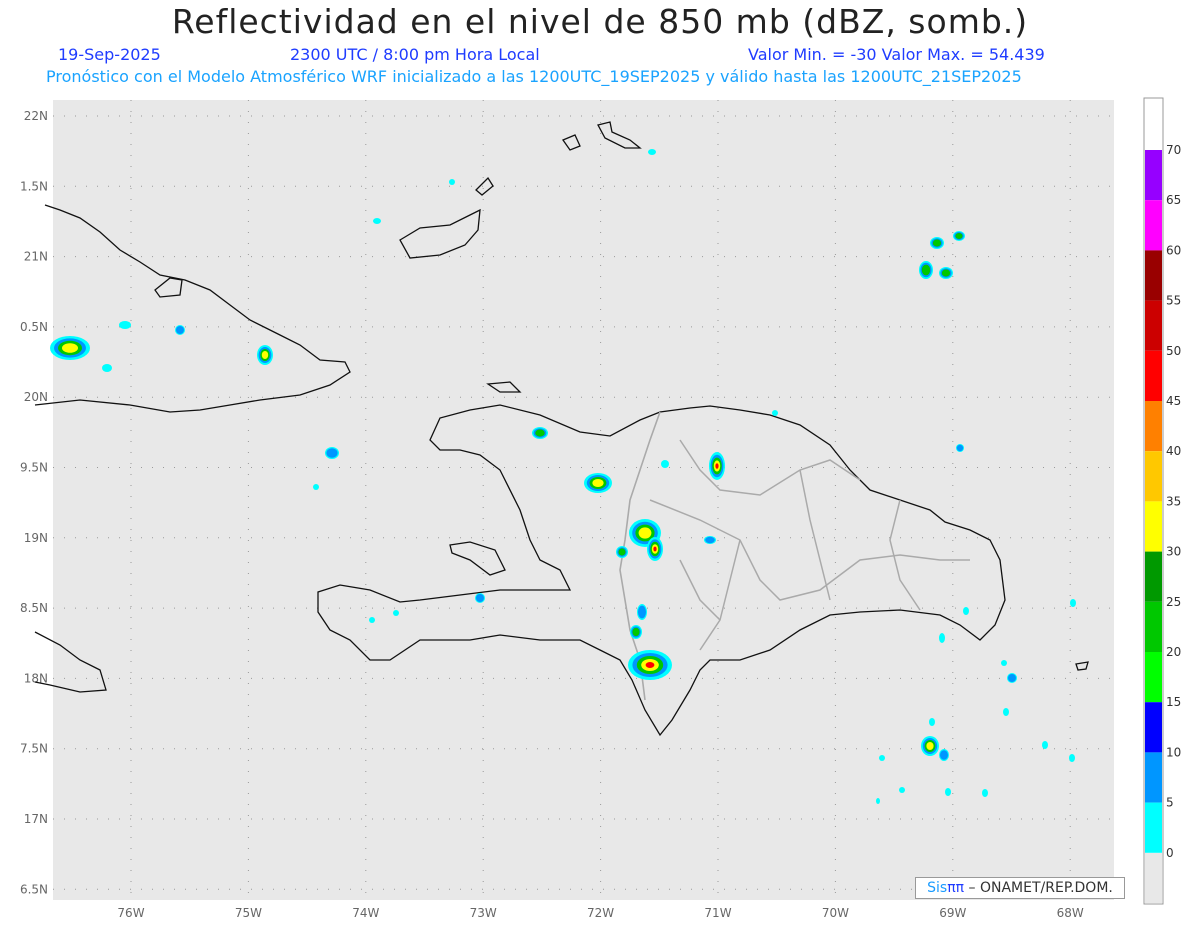  What do you see at coordinates (1173, 150) in the screenshot?
I see `colorbar-label: 70` at bounding box center [1173, 150].